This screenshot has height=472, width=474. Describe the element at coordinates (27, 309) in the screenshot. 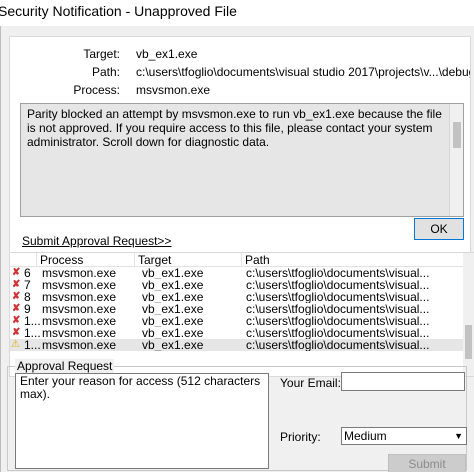

I see `row-number: 9` at that location.